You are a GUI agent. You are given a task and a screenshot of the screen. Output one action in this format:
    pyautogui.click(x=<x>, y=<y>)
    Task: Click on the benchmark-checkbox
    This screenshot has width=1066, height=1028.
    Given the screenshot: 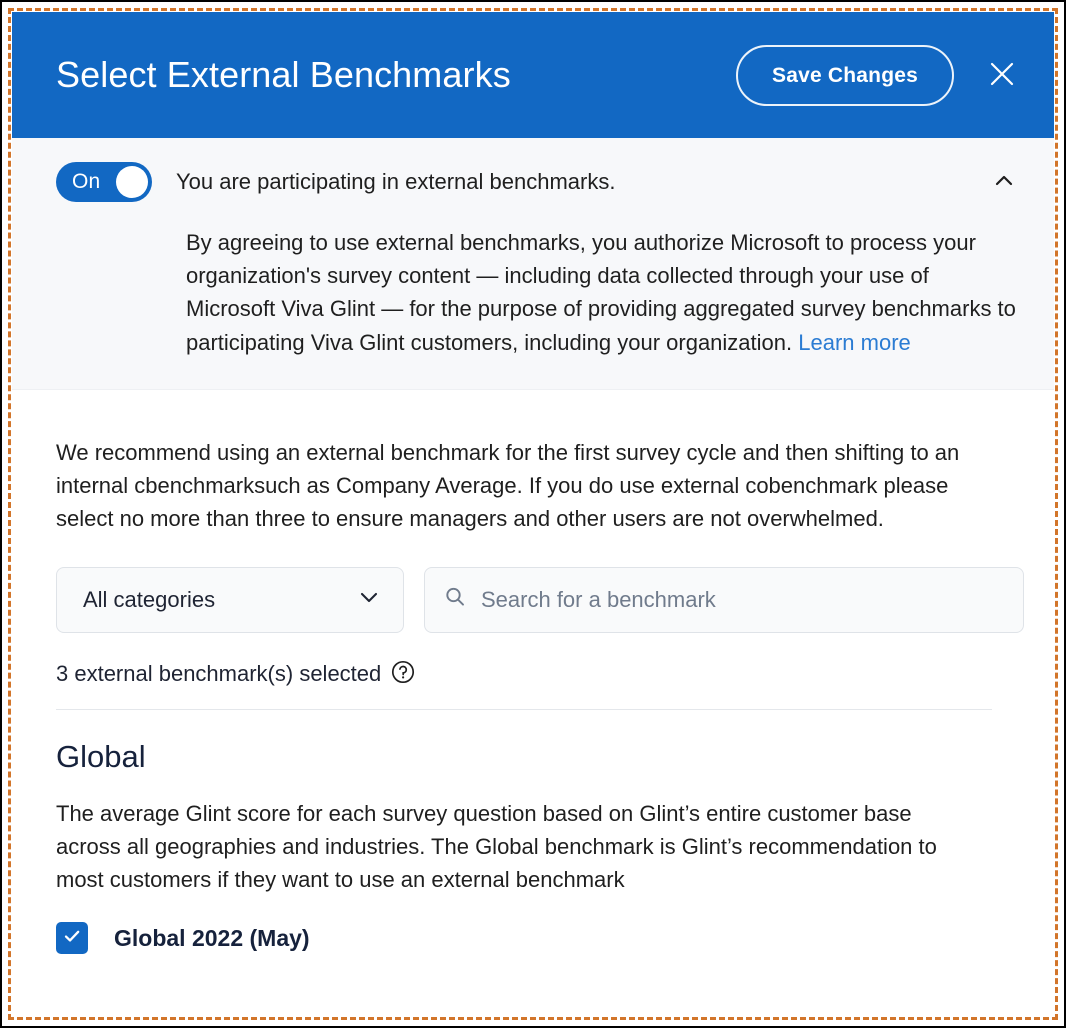 What is the action you would take?
    pyautogui.click(x=72, y=938)
    